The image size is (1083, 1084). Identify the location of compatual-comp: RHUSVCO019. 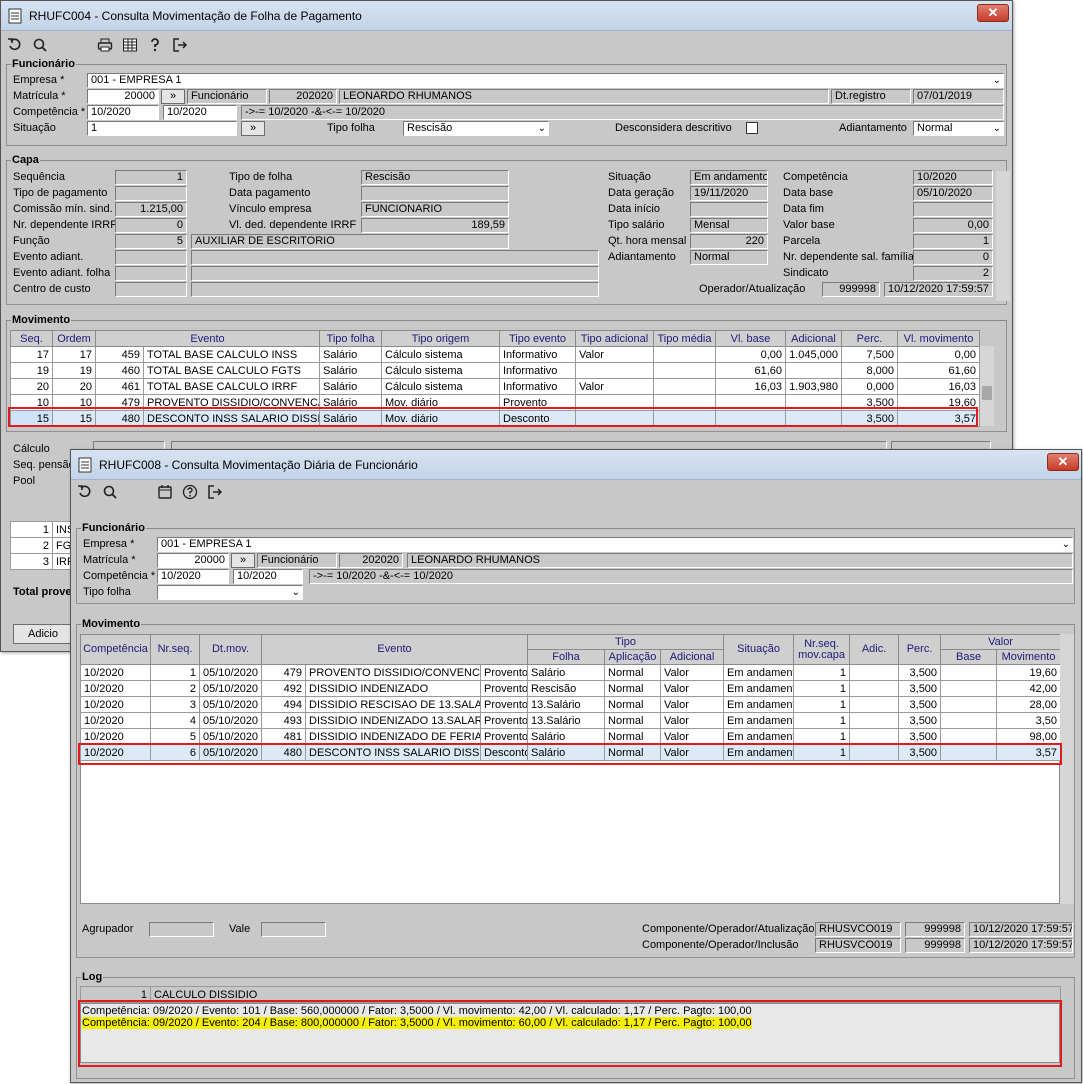
(858, 929).